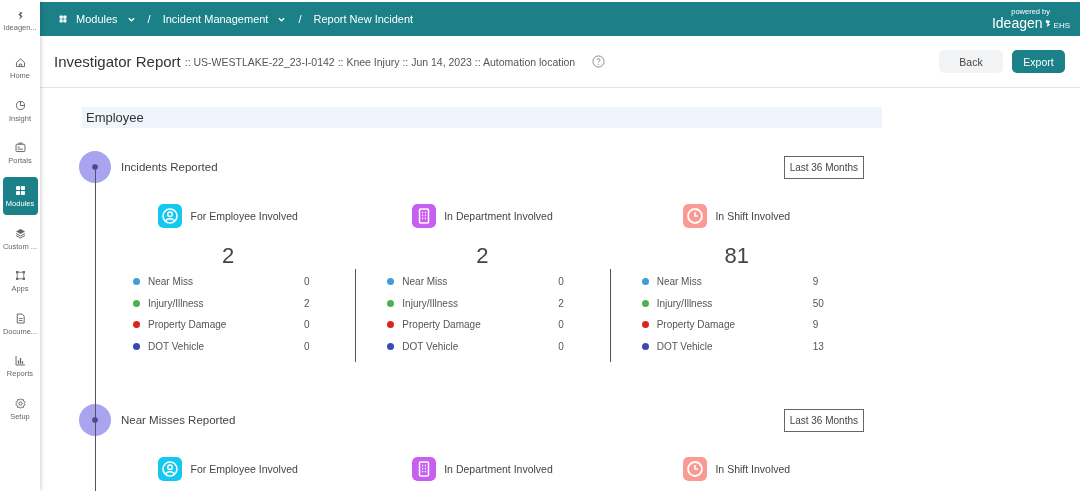 This screenshot has height=491, width=1080. Describe the element at coordinates (20, 404) in the screenshot. I see `gear-icon` at that location.